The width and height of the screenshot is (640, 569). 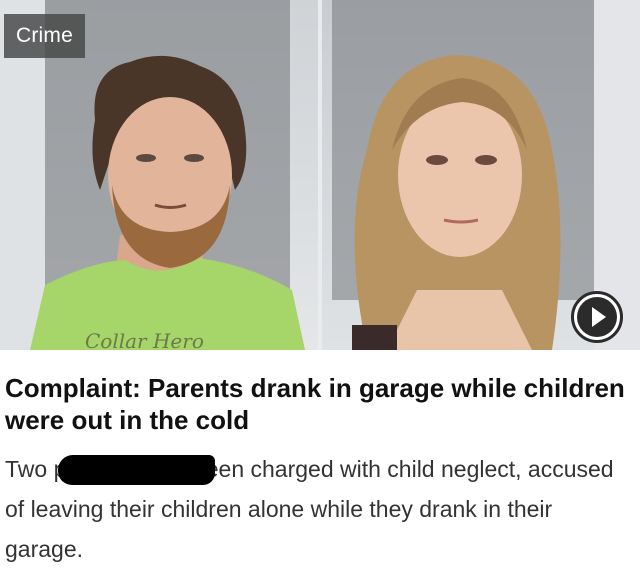 I want to click on shirt-text: Collar Hero, so click(x=144, y=339).